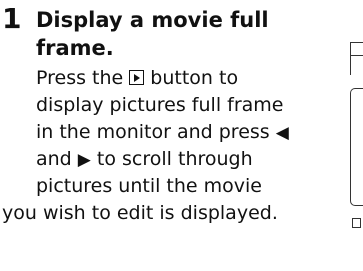  I want to click on step-number: 1, so click(12, 18).